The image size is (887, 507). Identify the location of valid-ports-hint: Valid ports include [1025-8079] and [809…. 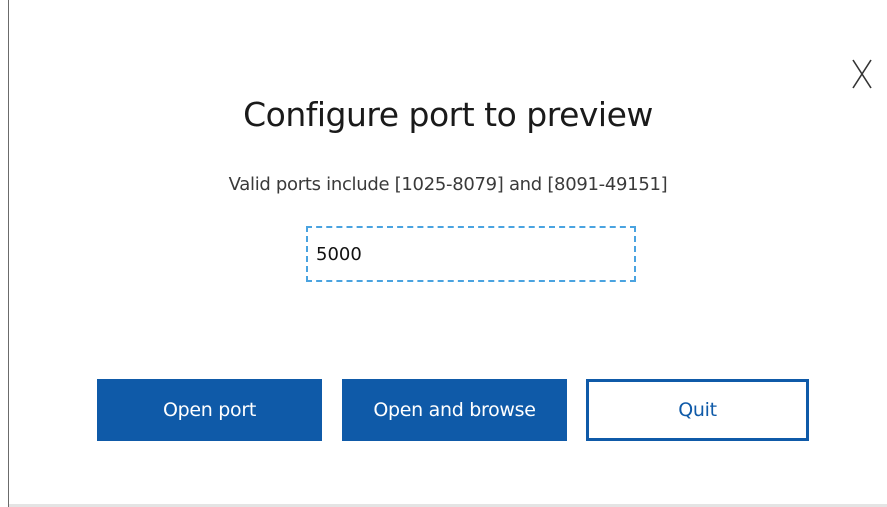
(448, 184).